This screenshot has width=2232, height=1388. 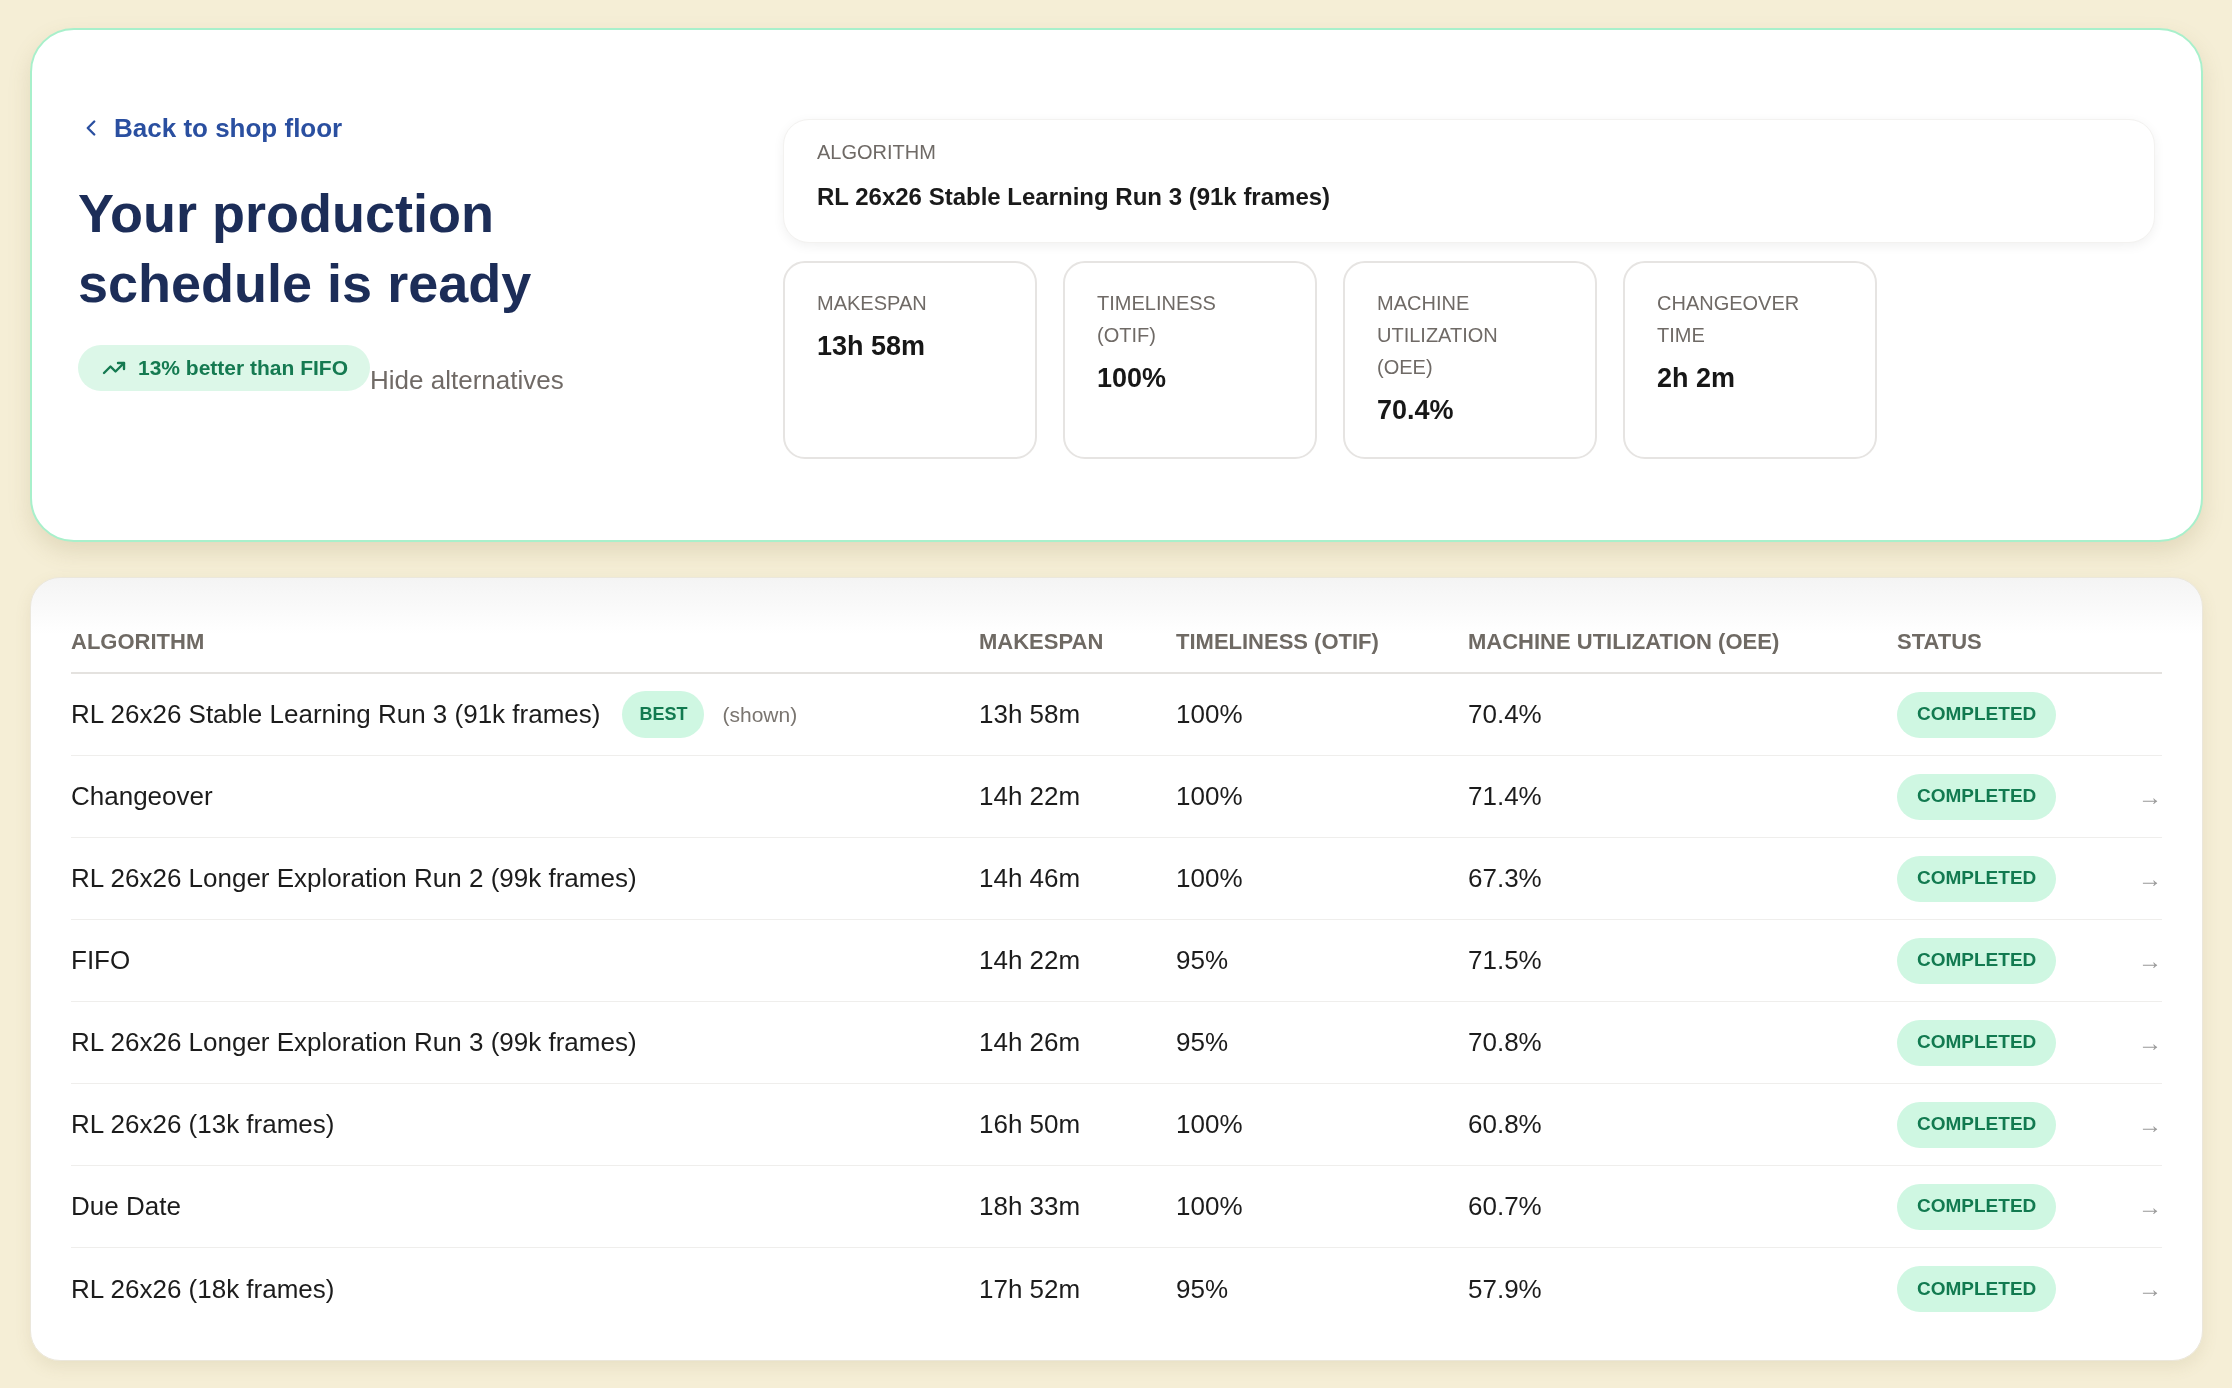 I want to click on table-cell-text: 71.4%, so click(x=1505, y=796).